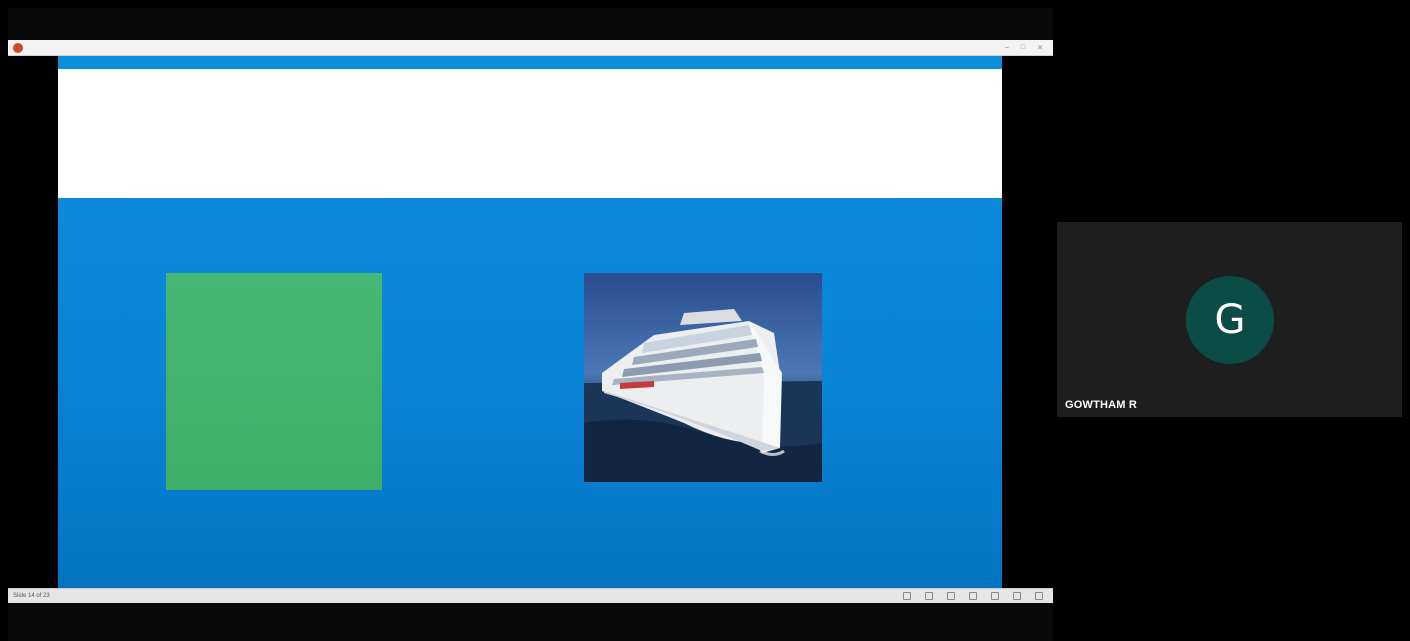  I want to click on participant-tile: G GOWTHAM R, so click(1229, 319).